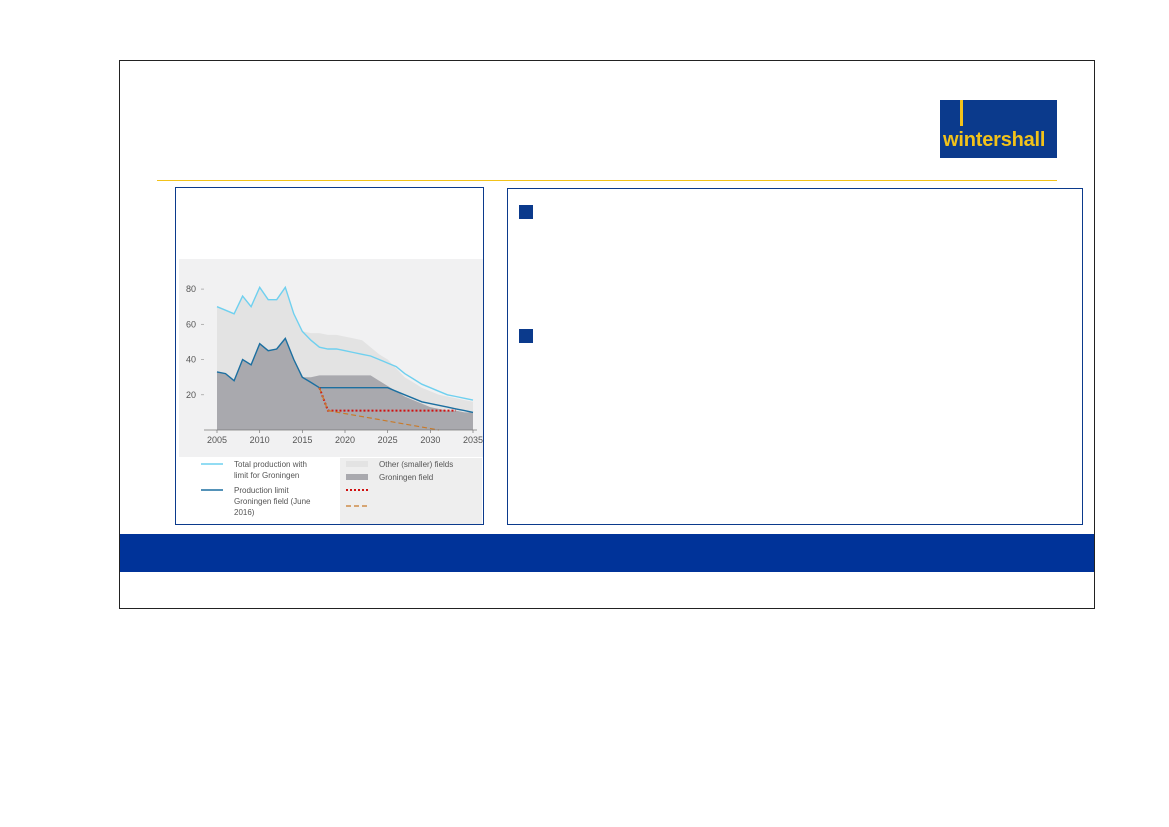 Image resolution: width=1169 pixels, height=827 pixels. What do you see at coordinates (191, 360) in the screenshot?
I see `y-tick-label: 40` at bounding box center [191, 360].